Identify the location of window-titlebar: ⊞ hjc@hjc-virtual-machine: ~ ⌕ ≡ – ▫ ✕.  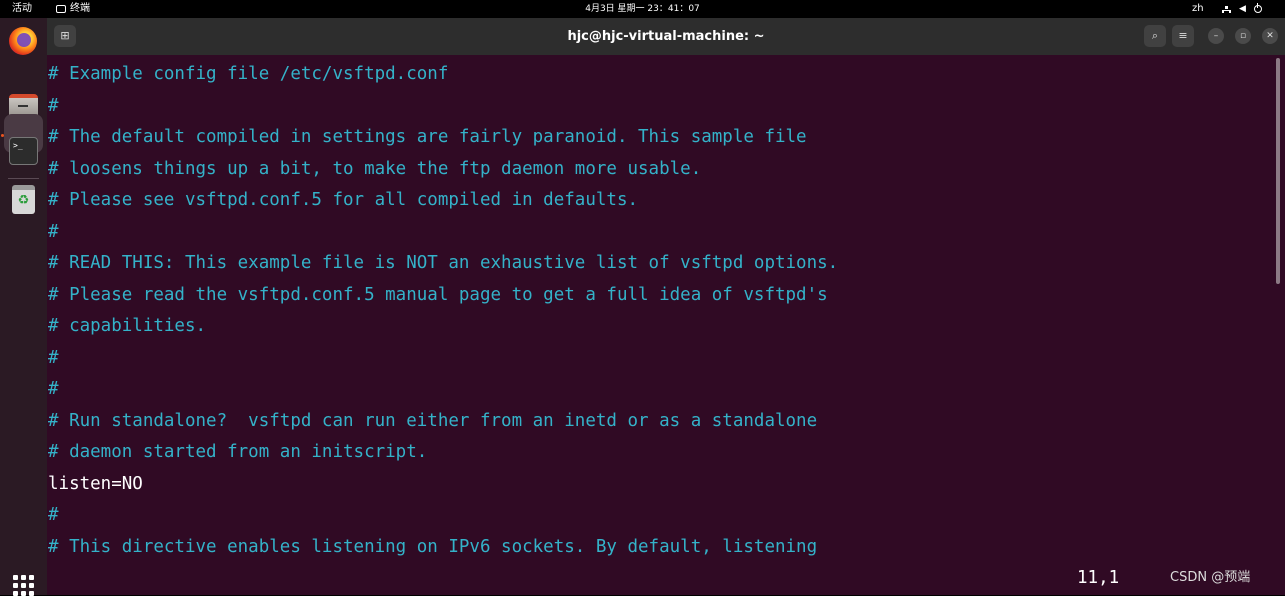
(666, 36).